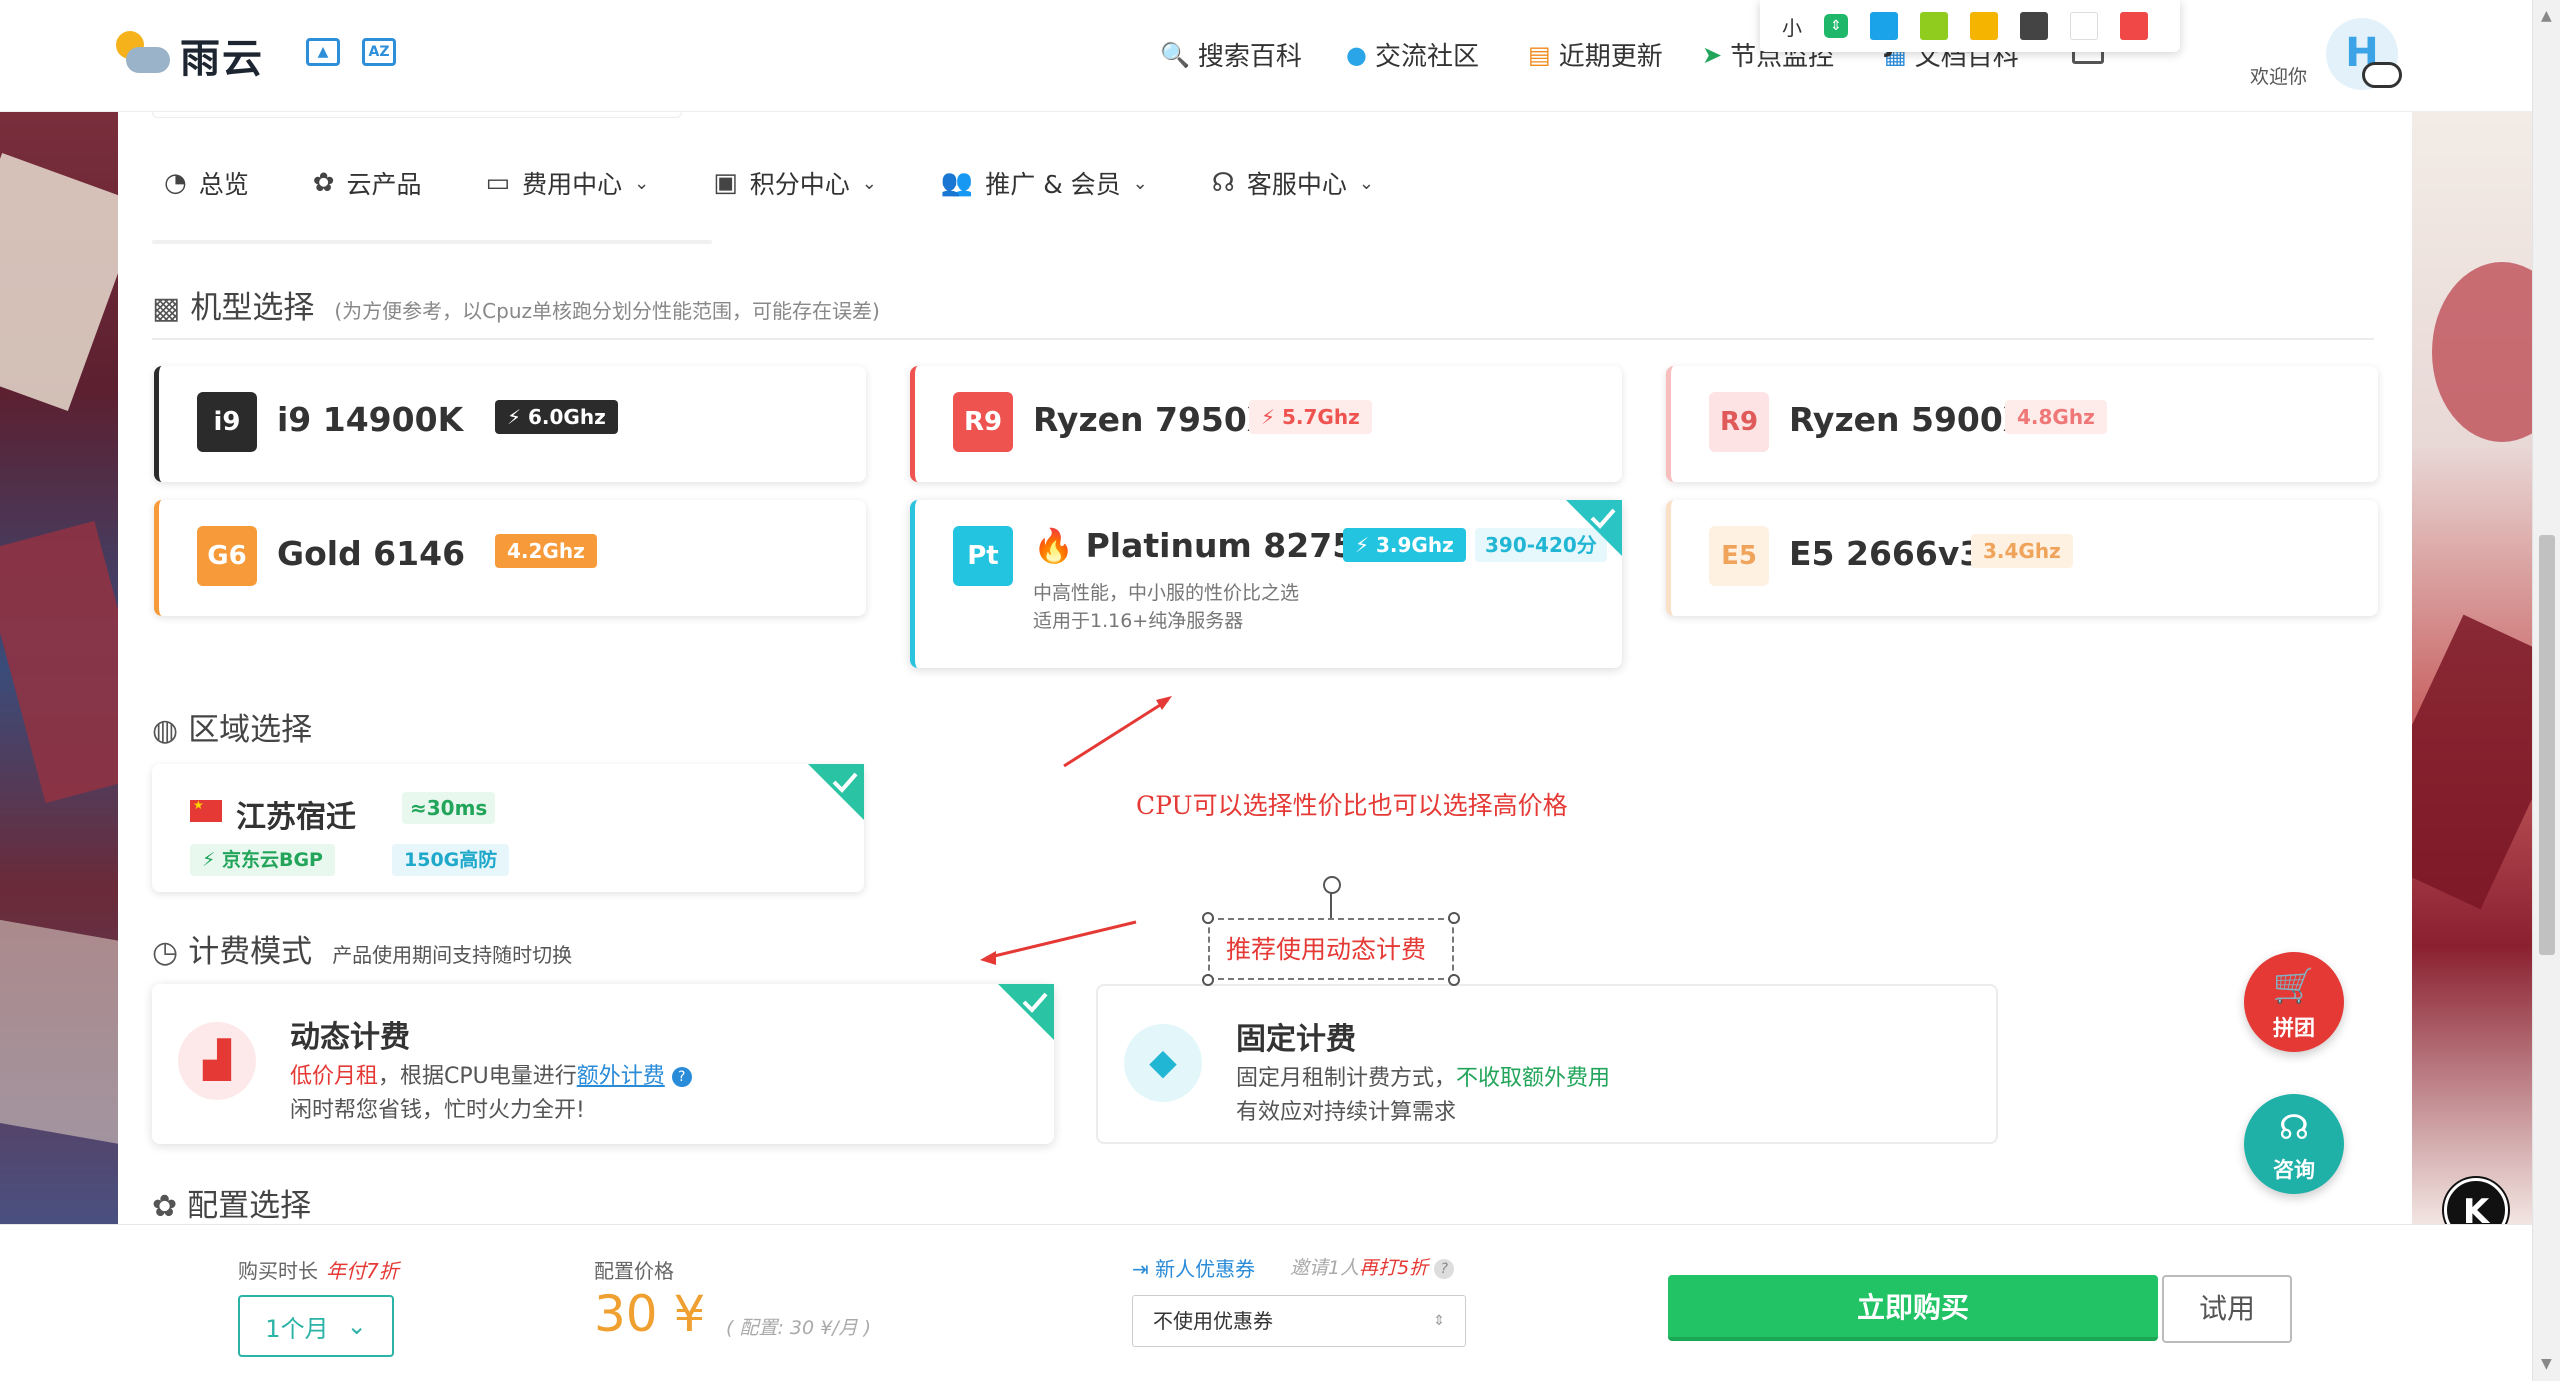 This screenshot has height=1381, width=2560. I want to click on price-note: ( 配置: 30 ¥/月 ), so click(799, 1328).